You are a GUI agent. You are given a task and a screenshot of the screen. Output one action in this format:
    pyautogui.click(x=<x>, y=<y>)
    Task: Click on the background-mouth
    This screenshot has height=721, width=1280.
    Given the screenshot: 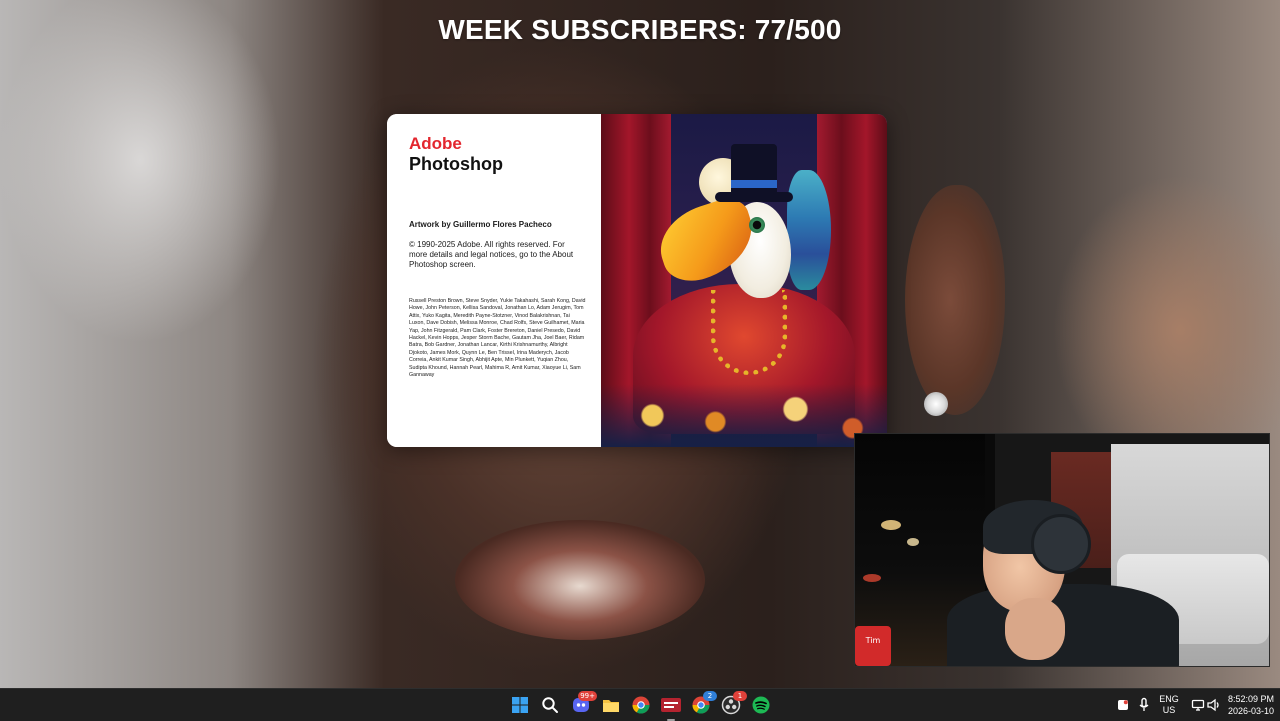 What is the action you would take?
    pyautogui.click(x=580, y=580)
    